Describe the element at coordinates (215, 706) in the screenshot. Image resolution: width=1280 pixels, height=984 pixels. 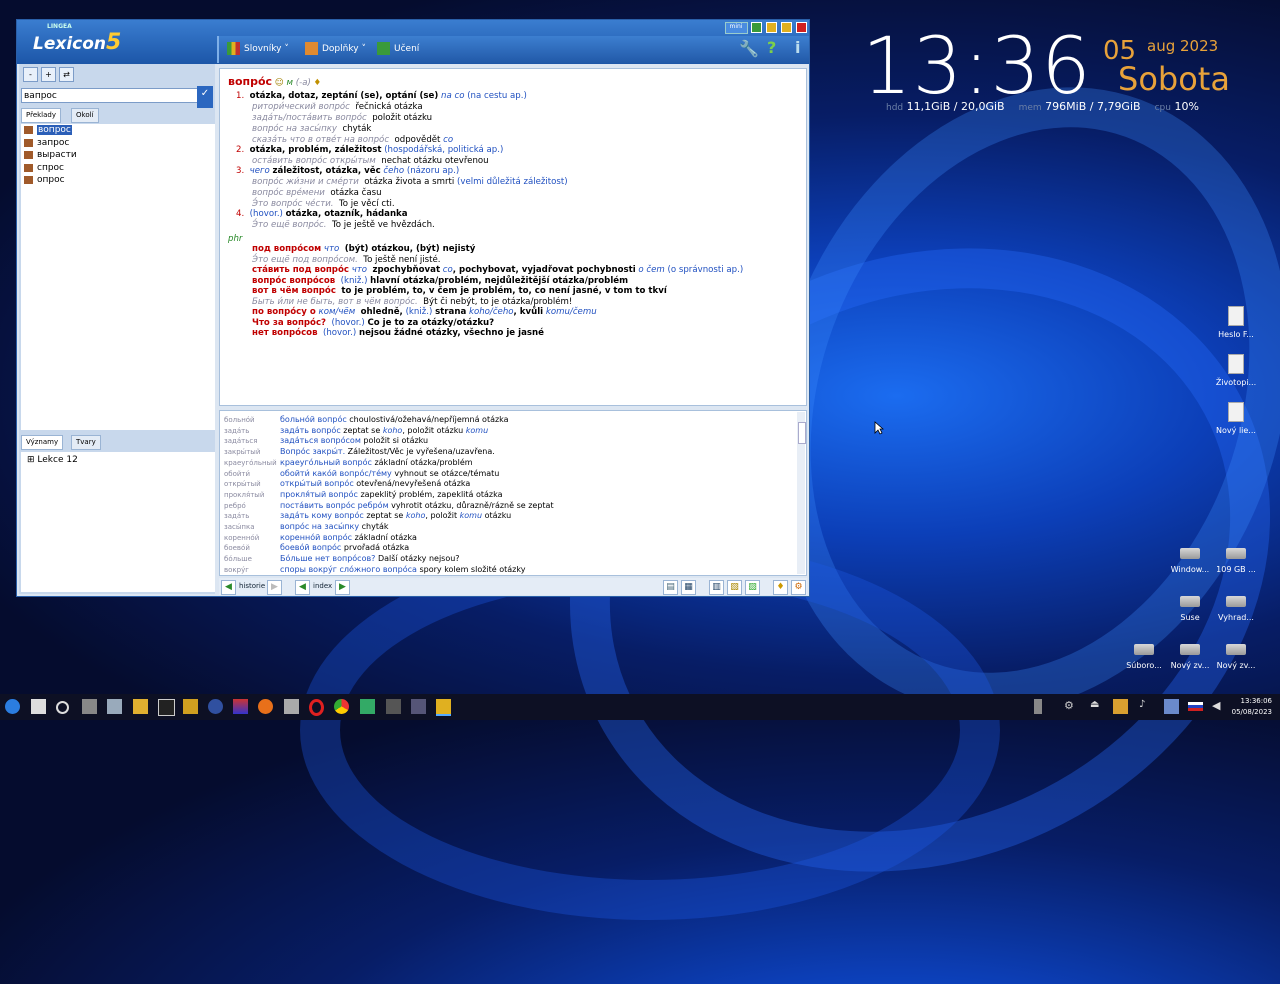
I see `network-icon` at that location.